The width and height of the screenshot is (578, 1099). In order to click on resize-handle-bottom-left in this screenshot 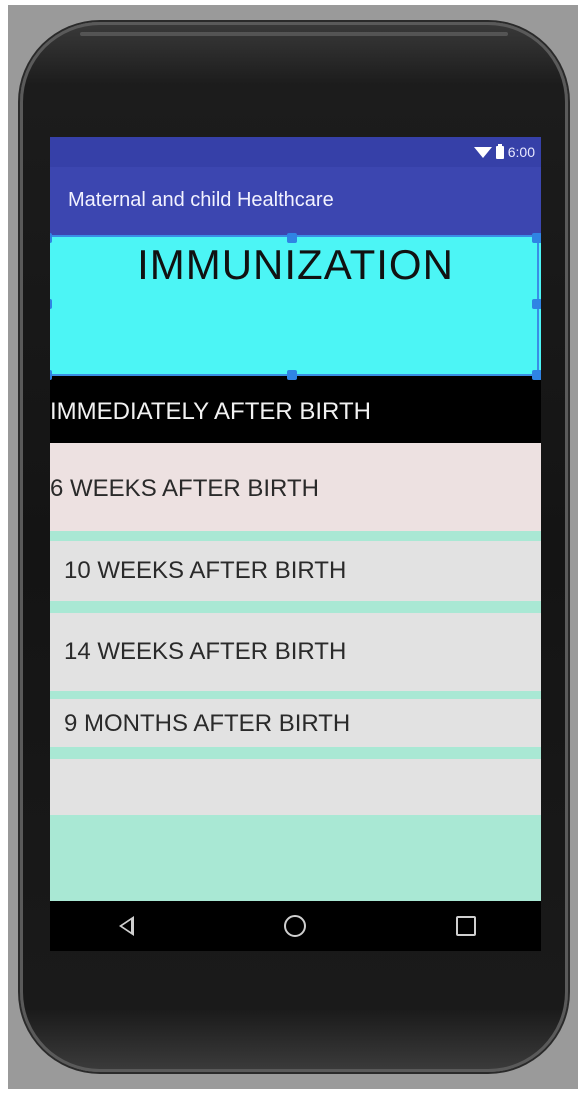, I will do `click(51, 375)`.